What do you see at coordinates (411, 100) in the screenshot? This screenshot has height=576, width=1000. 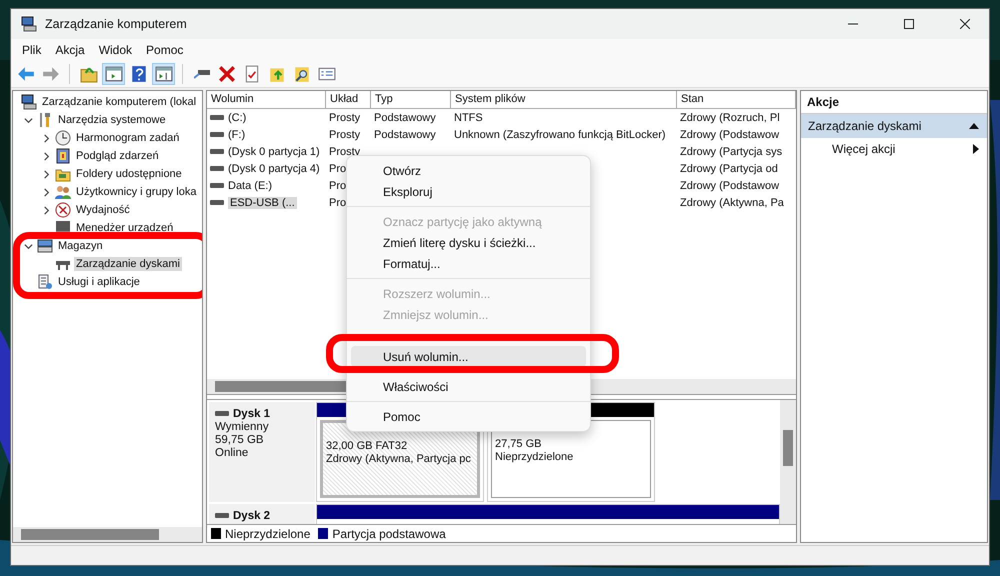 I see `column-header: Typ` at bounding box center [411, 100].